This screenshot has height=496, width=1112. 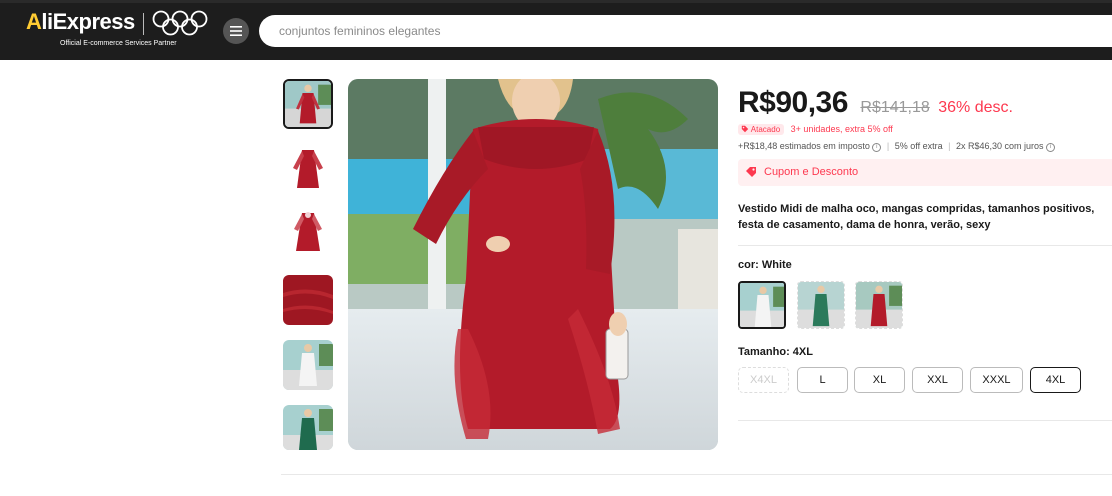 What do you see at coordinates (811, 172) in the screenshot?
I see `coupon-label: Cupom e Desconto` at bounding box center [811, 172].